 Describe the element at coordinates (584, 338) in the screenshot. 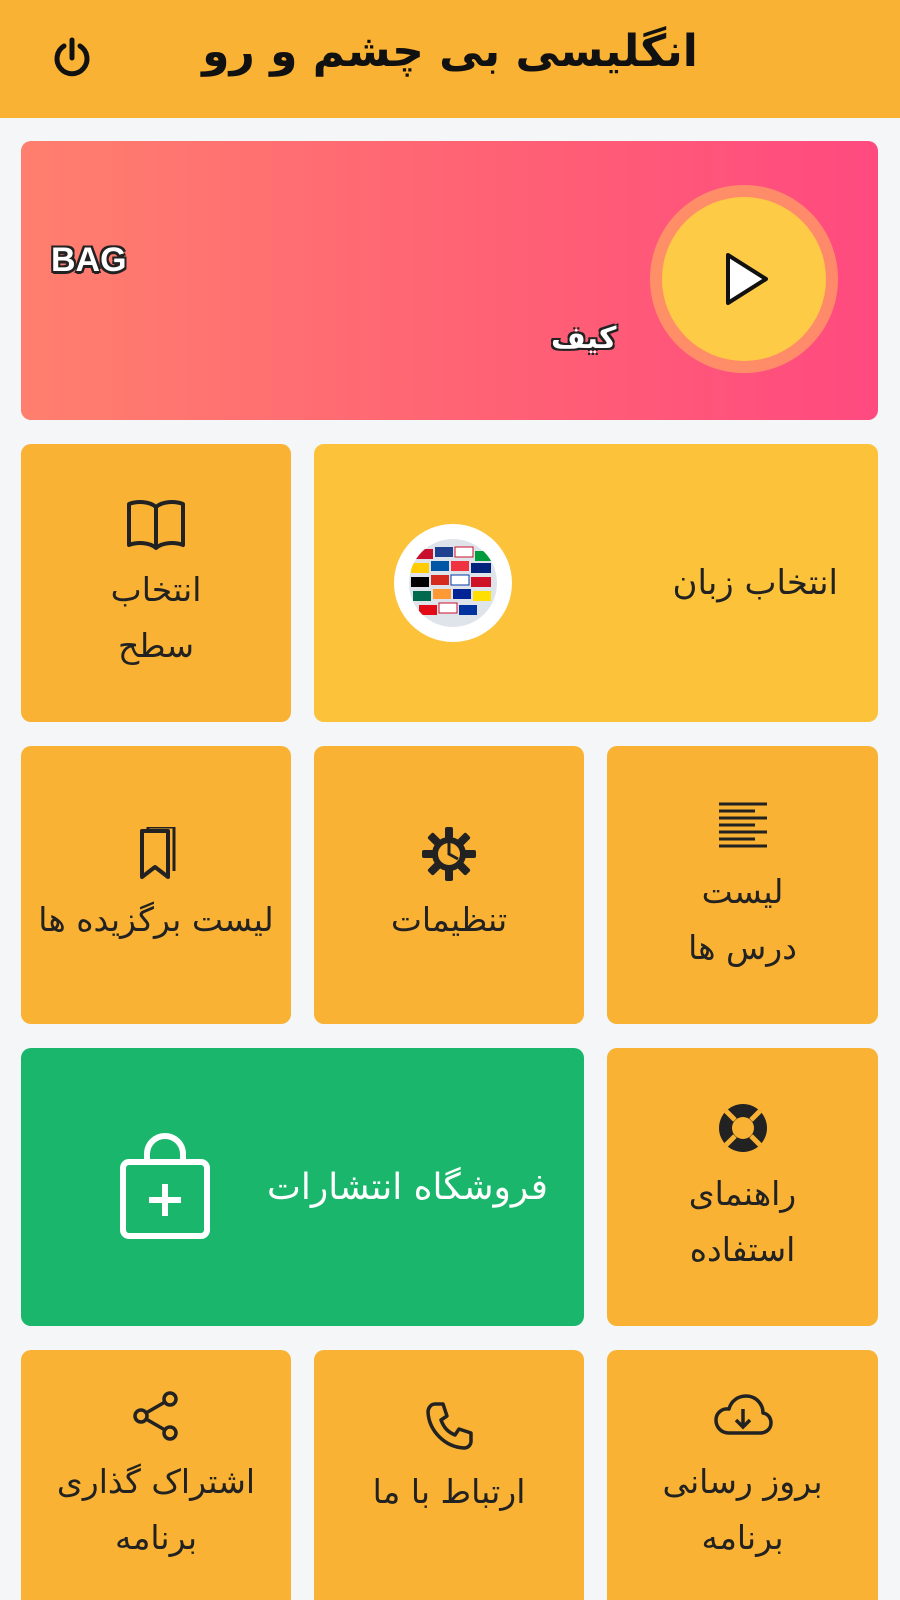

I see `word-persian: کیف` at that location.